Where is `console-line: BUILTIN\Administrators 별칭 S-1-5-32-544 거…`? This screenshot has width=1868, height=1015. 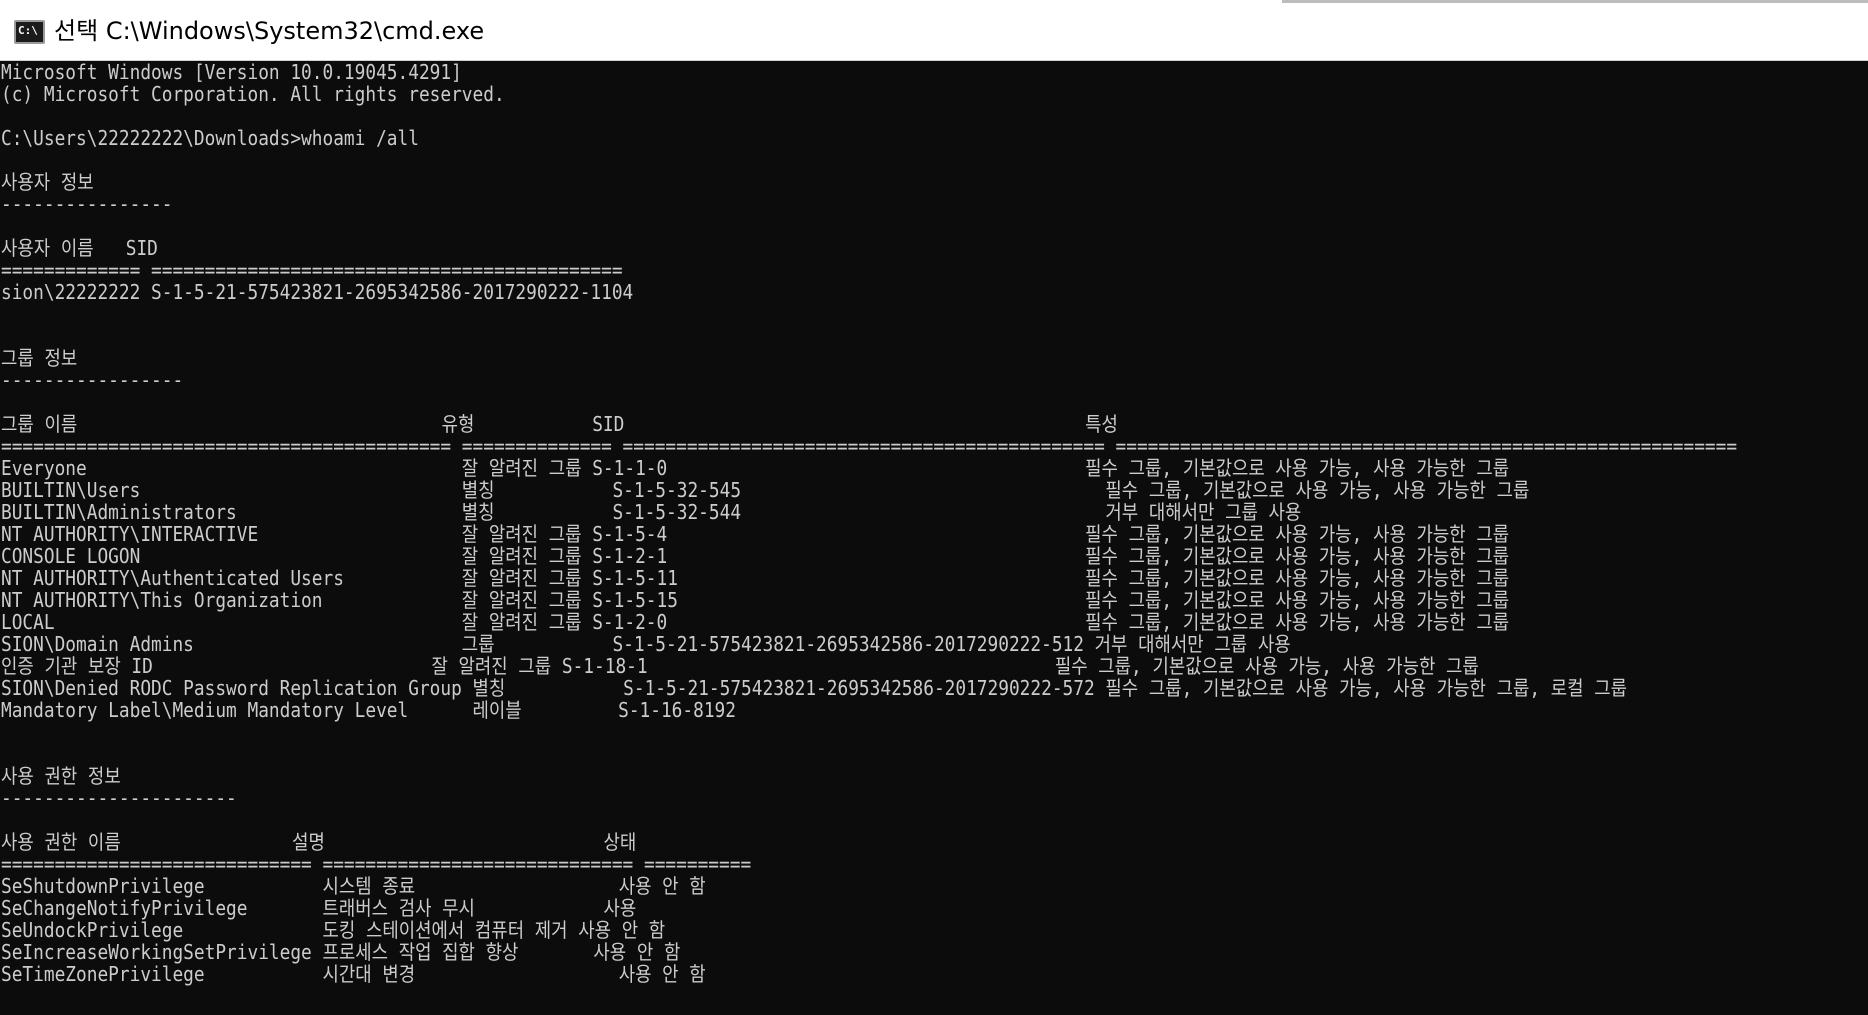
console-line: BUILTIN\Administrators 별칭 S-1-5-32-544 거… is located at coordinates (651, 512).